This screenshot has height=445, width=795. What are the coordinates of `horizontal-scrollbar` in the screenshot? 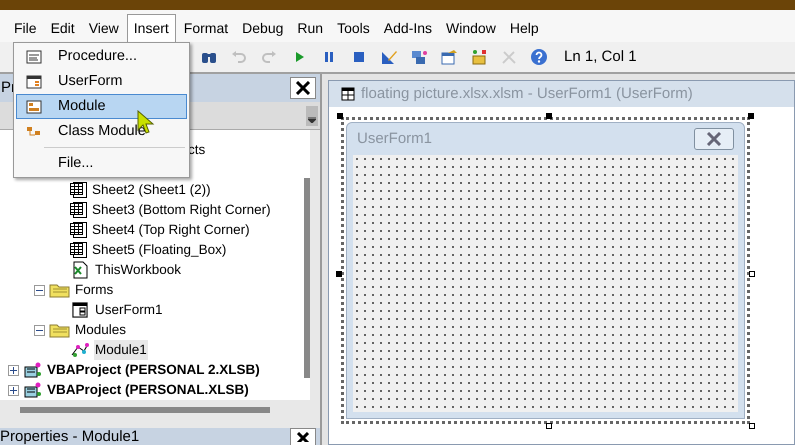 It's located at (145, 410).